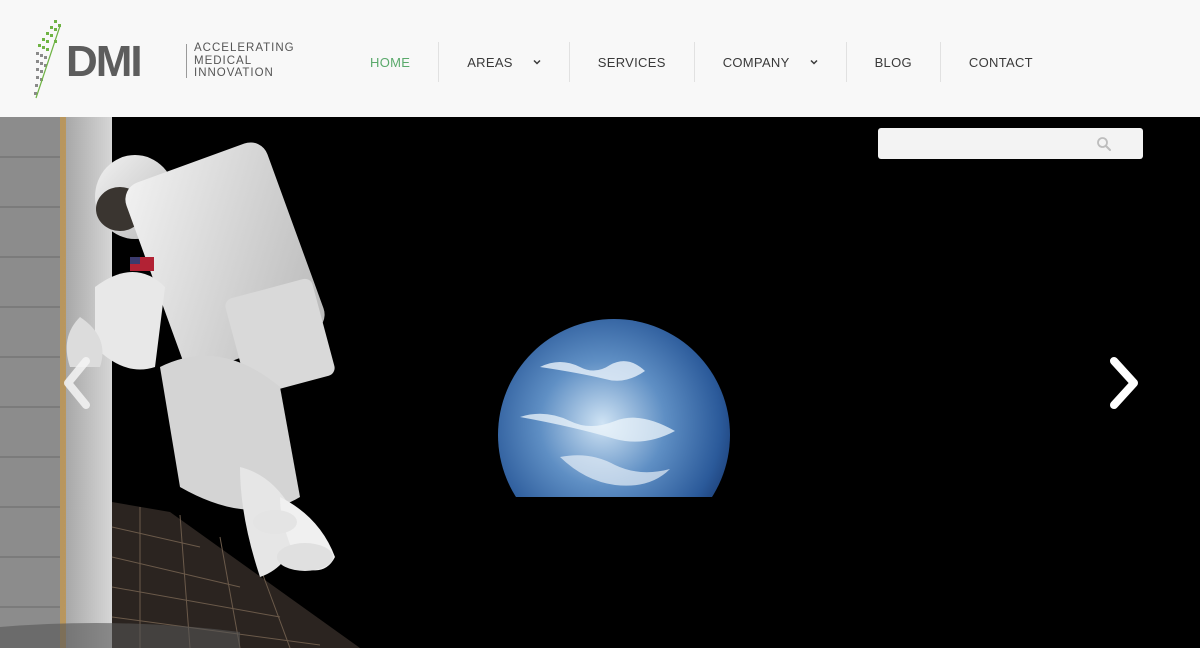 The width and height of the screenshot is (1200, 648). What do you see at coordinates (234, 73) in the screenshot?
I see `tagline-line-3: INNOVATION` at bounding box center [234, 73].